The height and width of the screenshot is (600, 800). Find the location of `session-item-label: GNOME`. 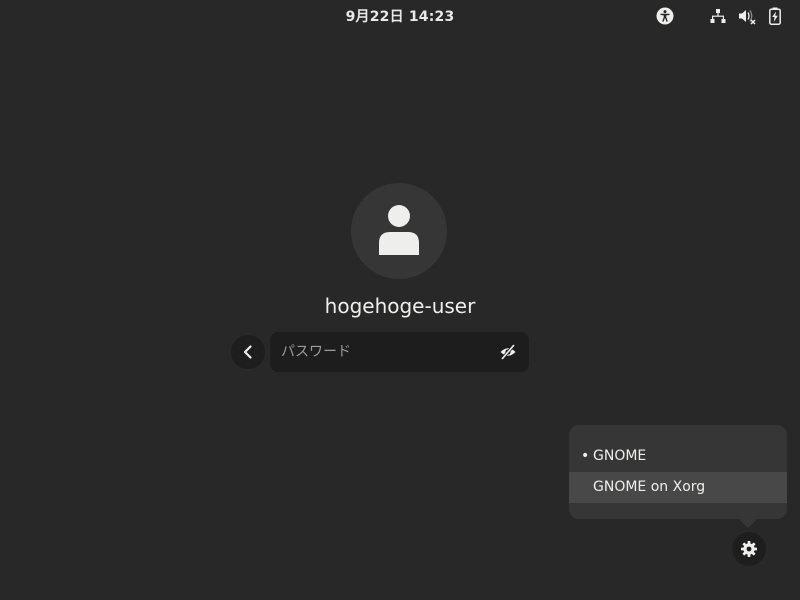

session-item-label: GNOME is located at coordinates (620, 456).